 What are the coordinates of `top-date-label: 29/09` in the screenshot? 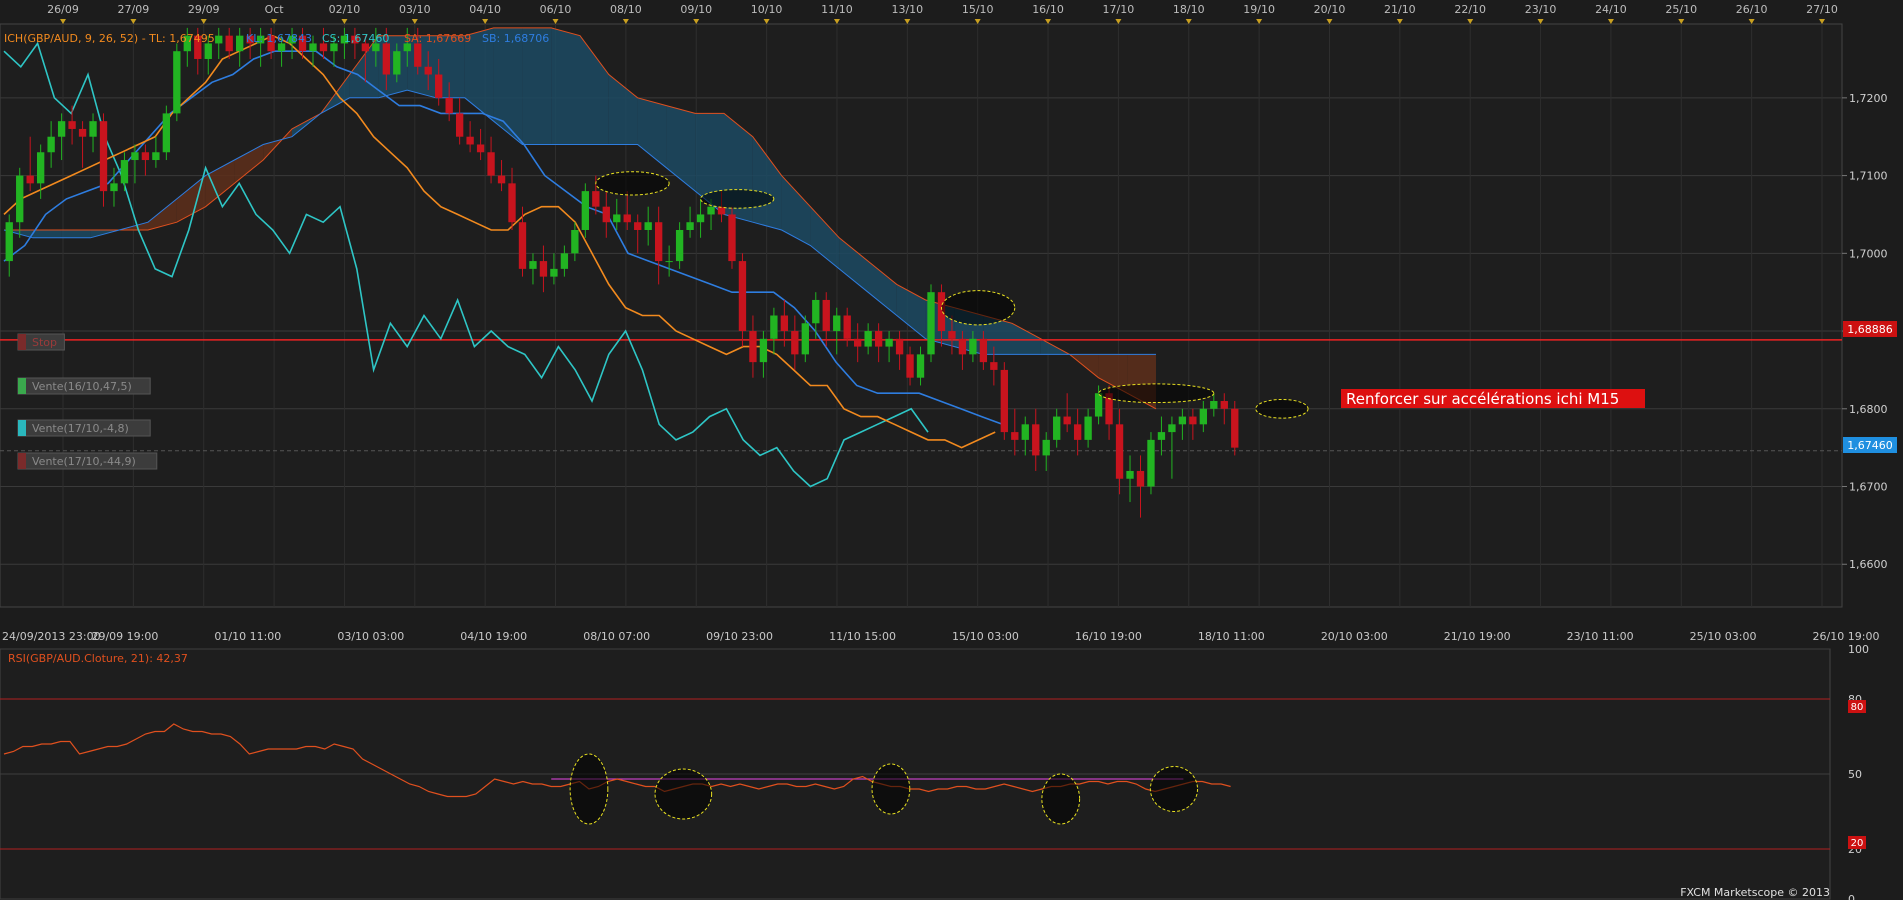 It's located at (204, 9).